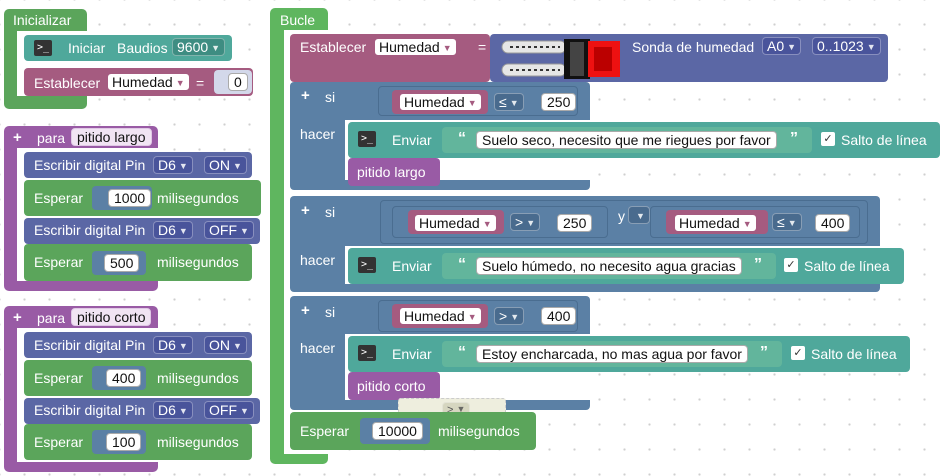  Describe the element at coordinates (122, 263) in the screenshot. I see `number-field: 500` at that location.